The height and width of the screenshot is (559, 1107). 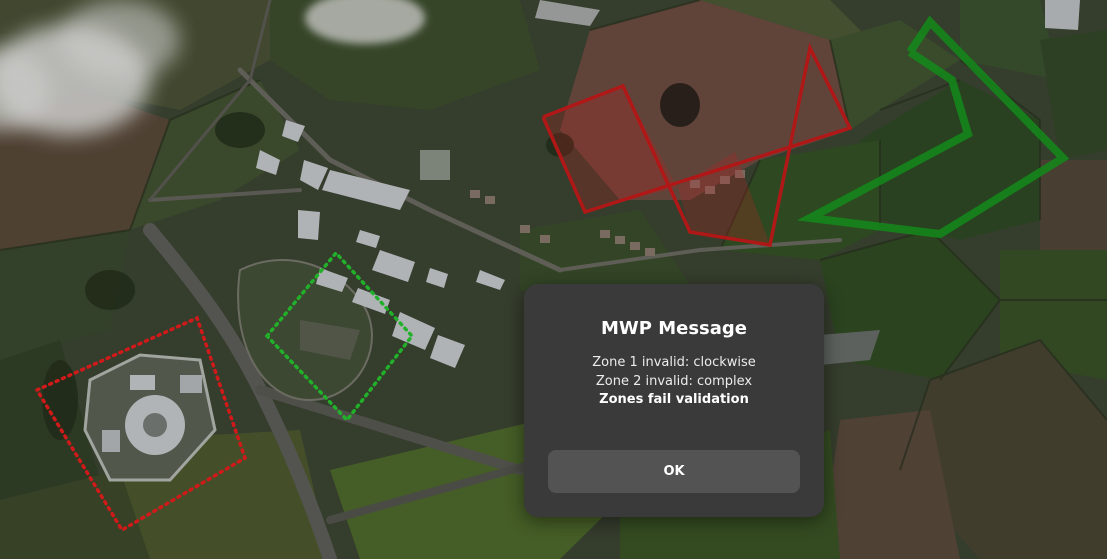 I want to click on dialog-summary: Zones fail validation, so click(x=674, y=399).